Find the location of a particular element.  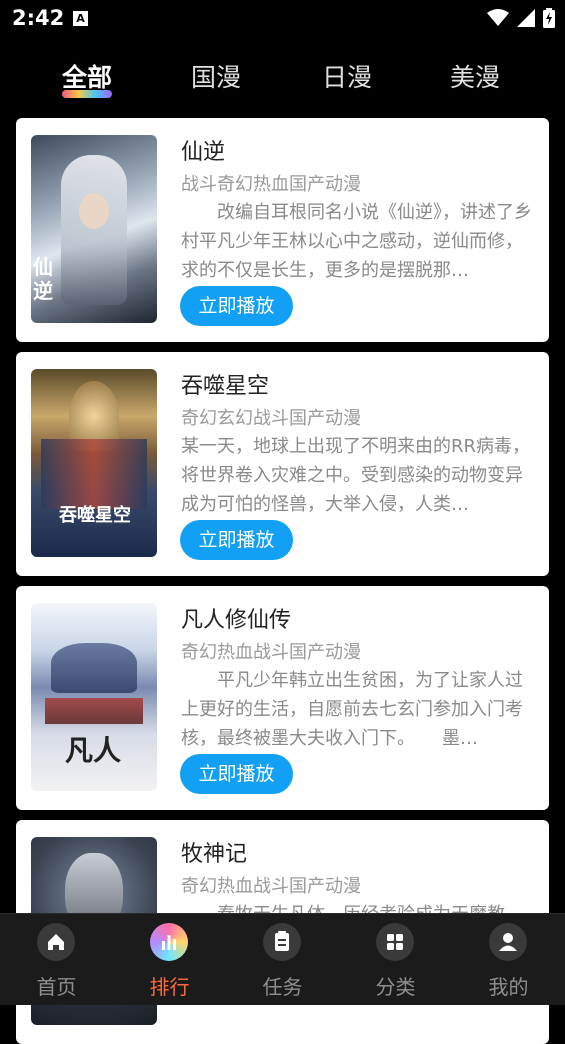

bottom-navigation: 首页 排行 任务 分类 我的 is located at coordinates (282, 959).